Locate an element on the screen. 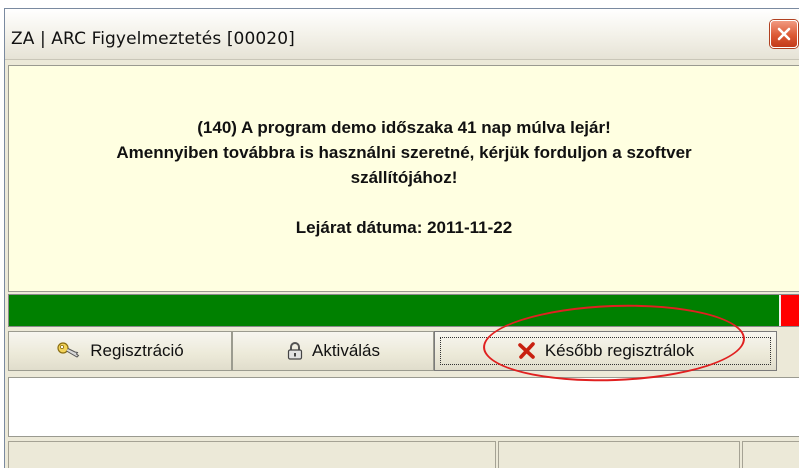 This screenshot has height=468, width=799. key-icon is located at coordinates (69, 351).